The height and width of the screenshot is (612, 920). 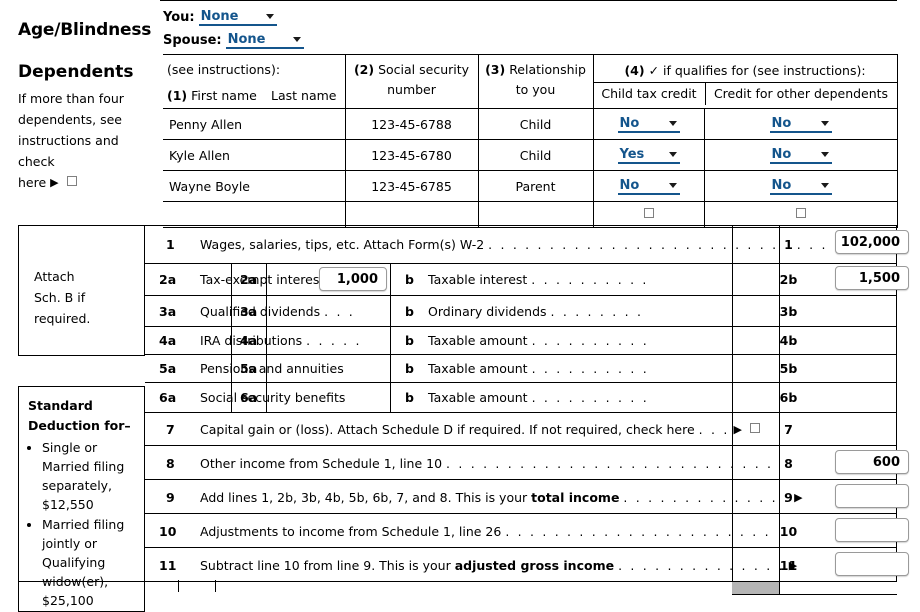 I want to click on line-number: 1, so click(x=170, y=244).